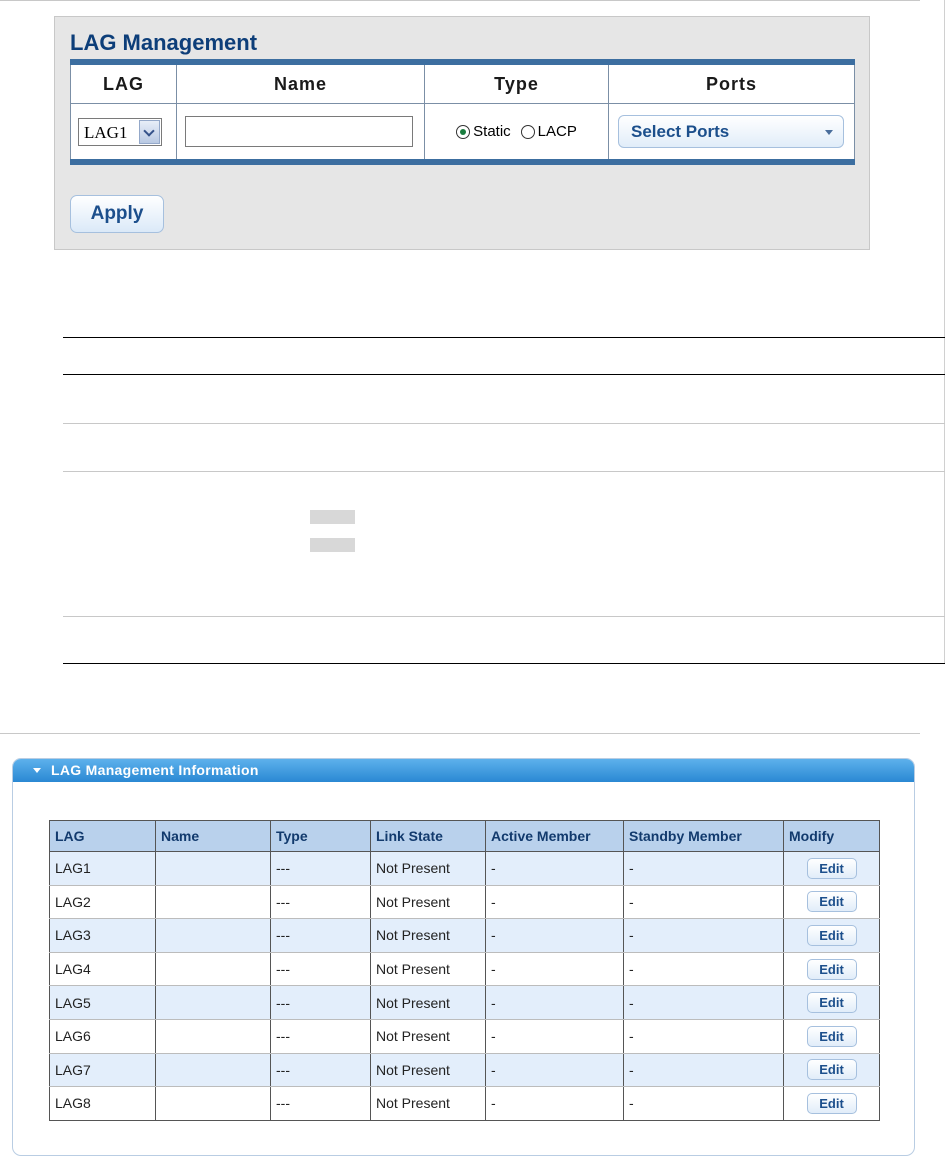 The image size is (945, 1164). Describe the element at coordinates (504, 374) in the screenshot. I see `table-header-rule` at that location.